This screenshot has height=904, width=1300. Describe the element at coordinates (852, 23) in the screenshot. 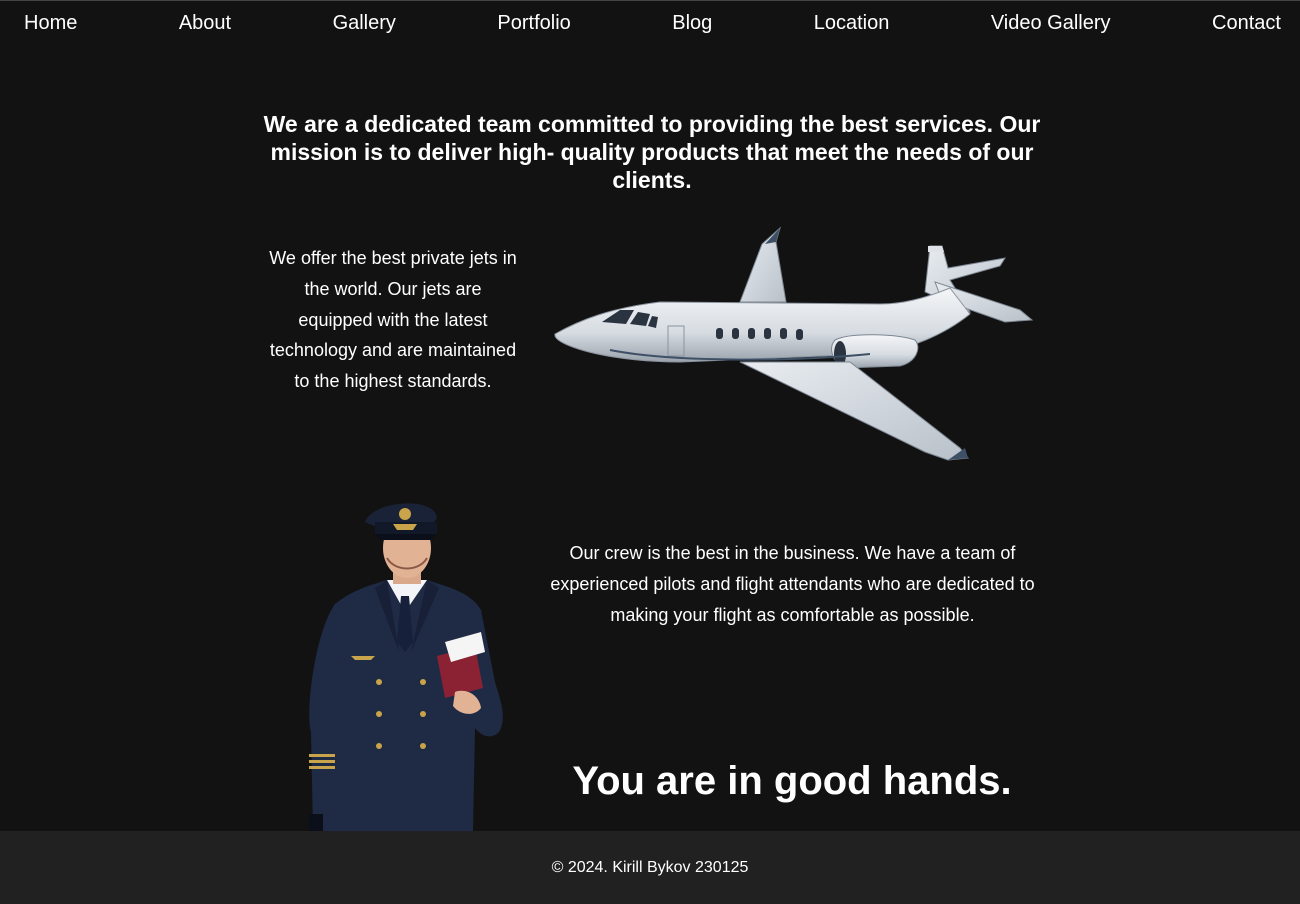

I see `nav-location-link: Location` at that location.